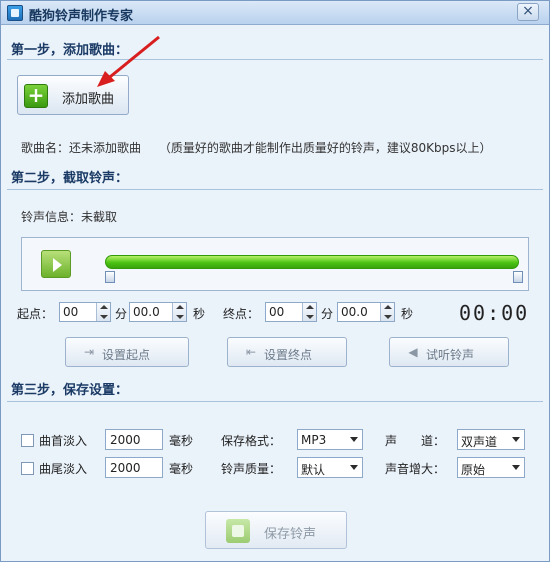 The image size is (550, 562). I want to click on add-song-button: + 添加歌曲, so click(73, 95).